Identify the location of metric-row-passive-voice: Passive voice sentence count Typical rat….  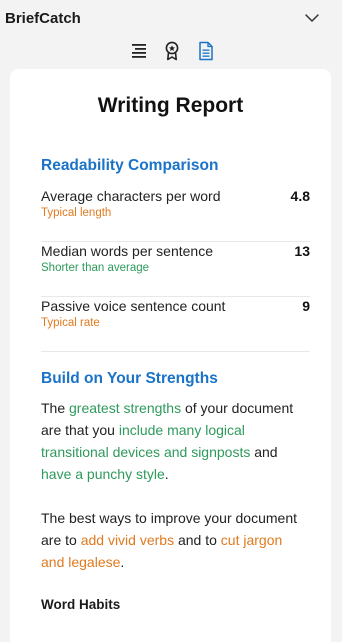
(175, 324).